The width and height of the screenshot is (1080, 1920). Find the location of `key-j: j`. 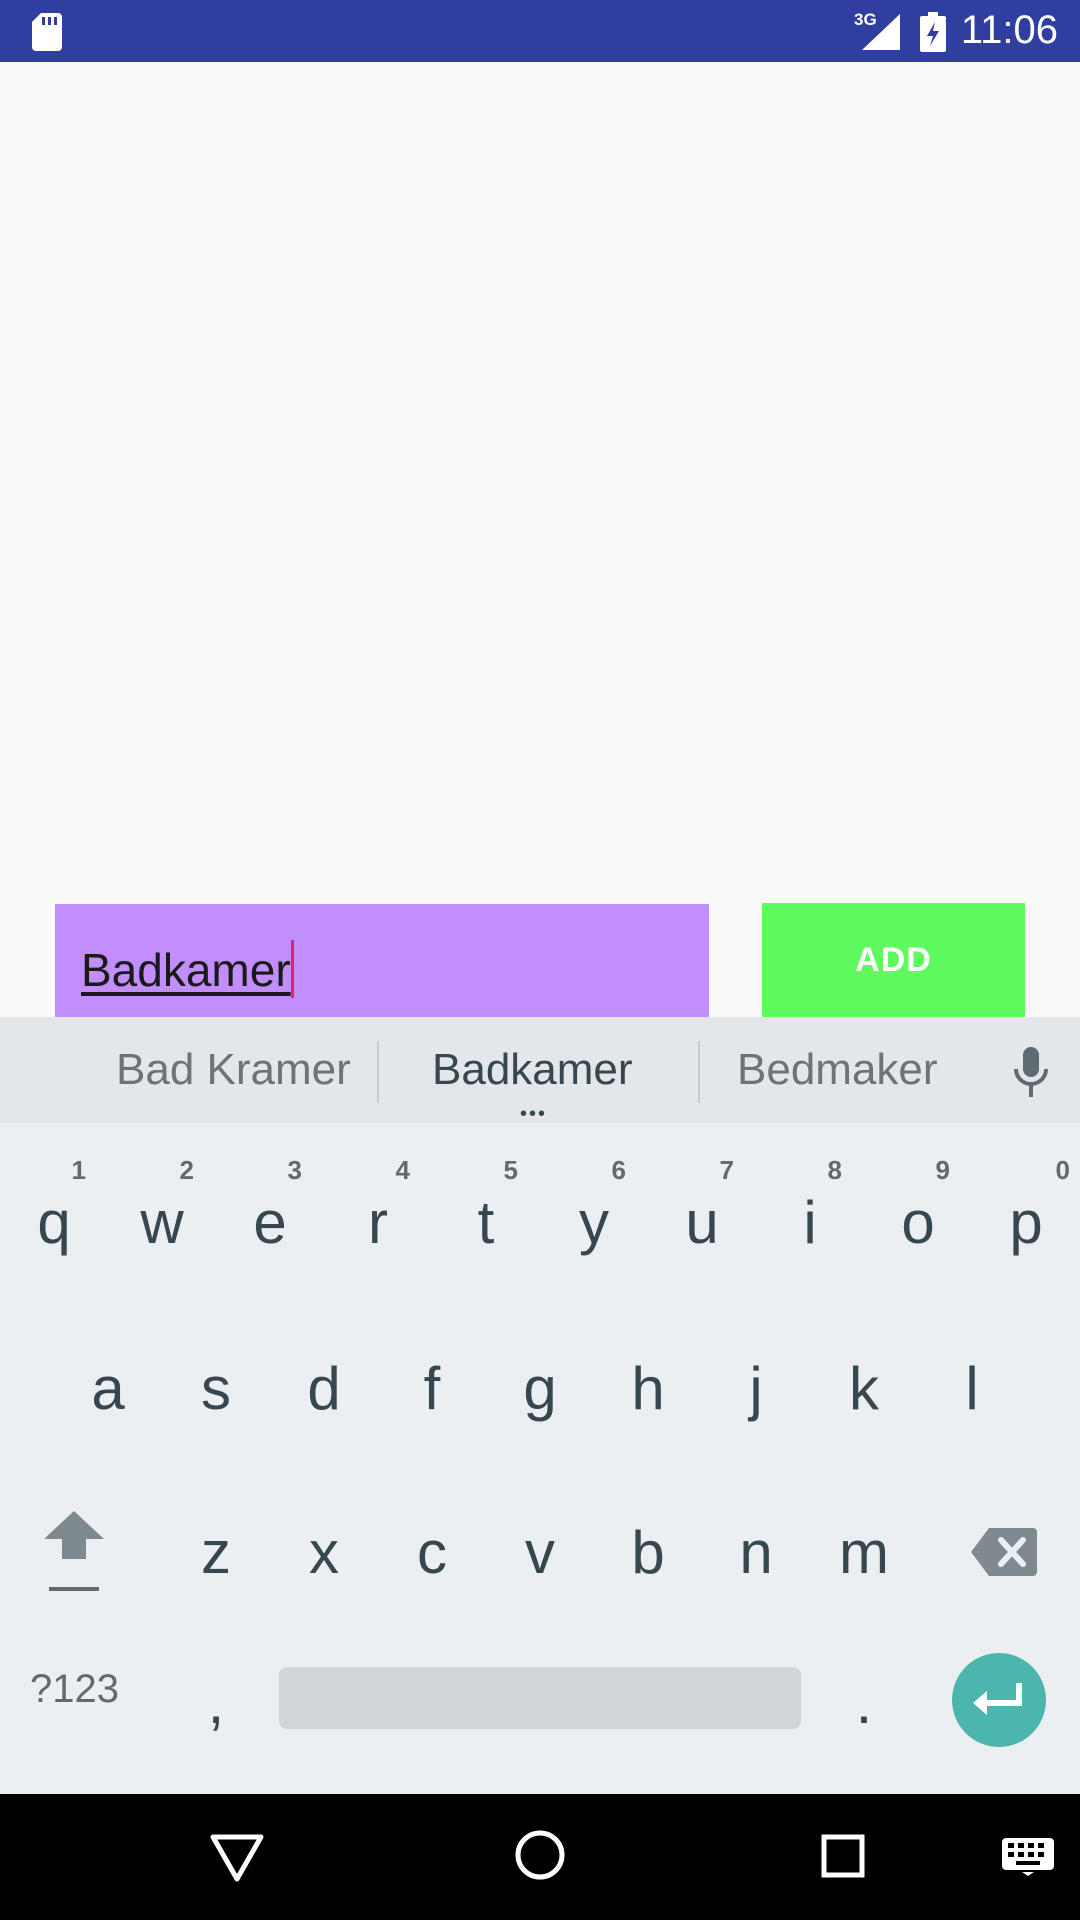

key-j: j is located at coordinates (756, 1388).